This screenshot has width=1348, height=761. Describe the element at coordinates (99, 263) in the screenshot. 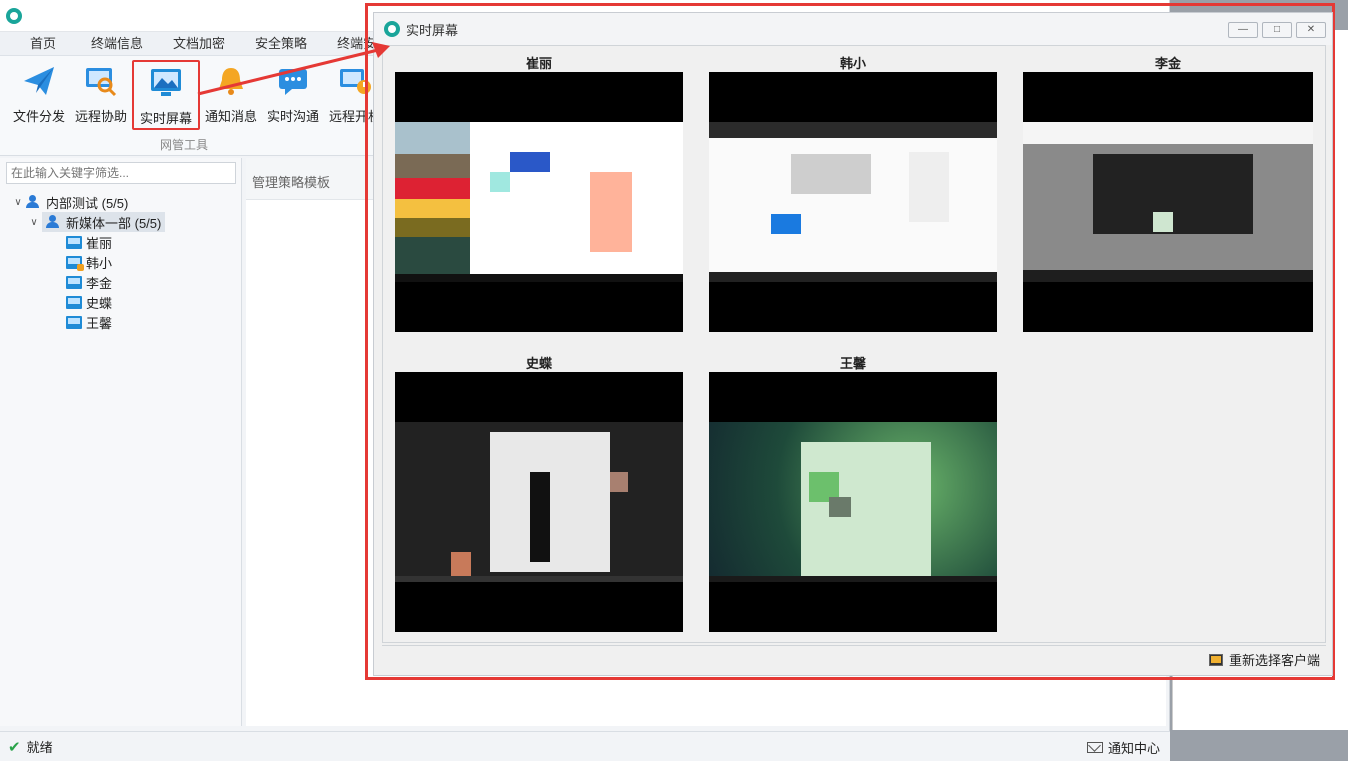

I see `client-name: 韩小` at that location.